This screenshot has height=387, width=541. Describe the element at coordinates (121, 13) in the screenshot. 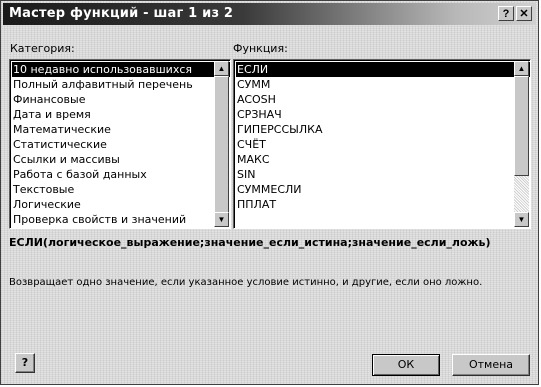

I see `window-title: Мастер функций - шаг 1 из 2` at that location.